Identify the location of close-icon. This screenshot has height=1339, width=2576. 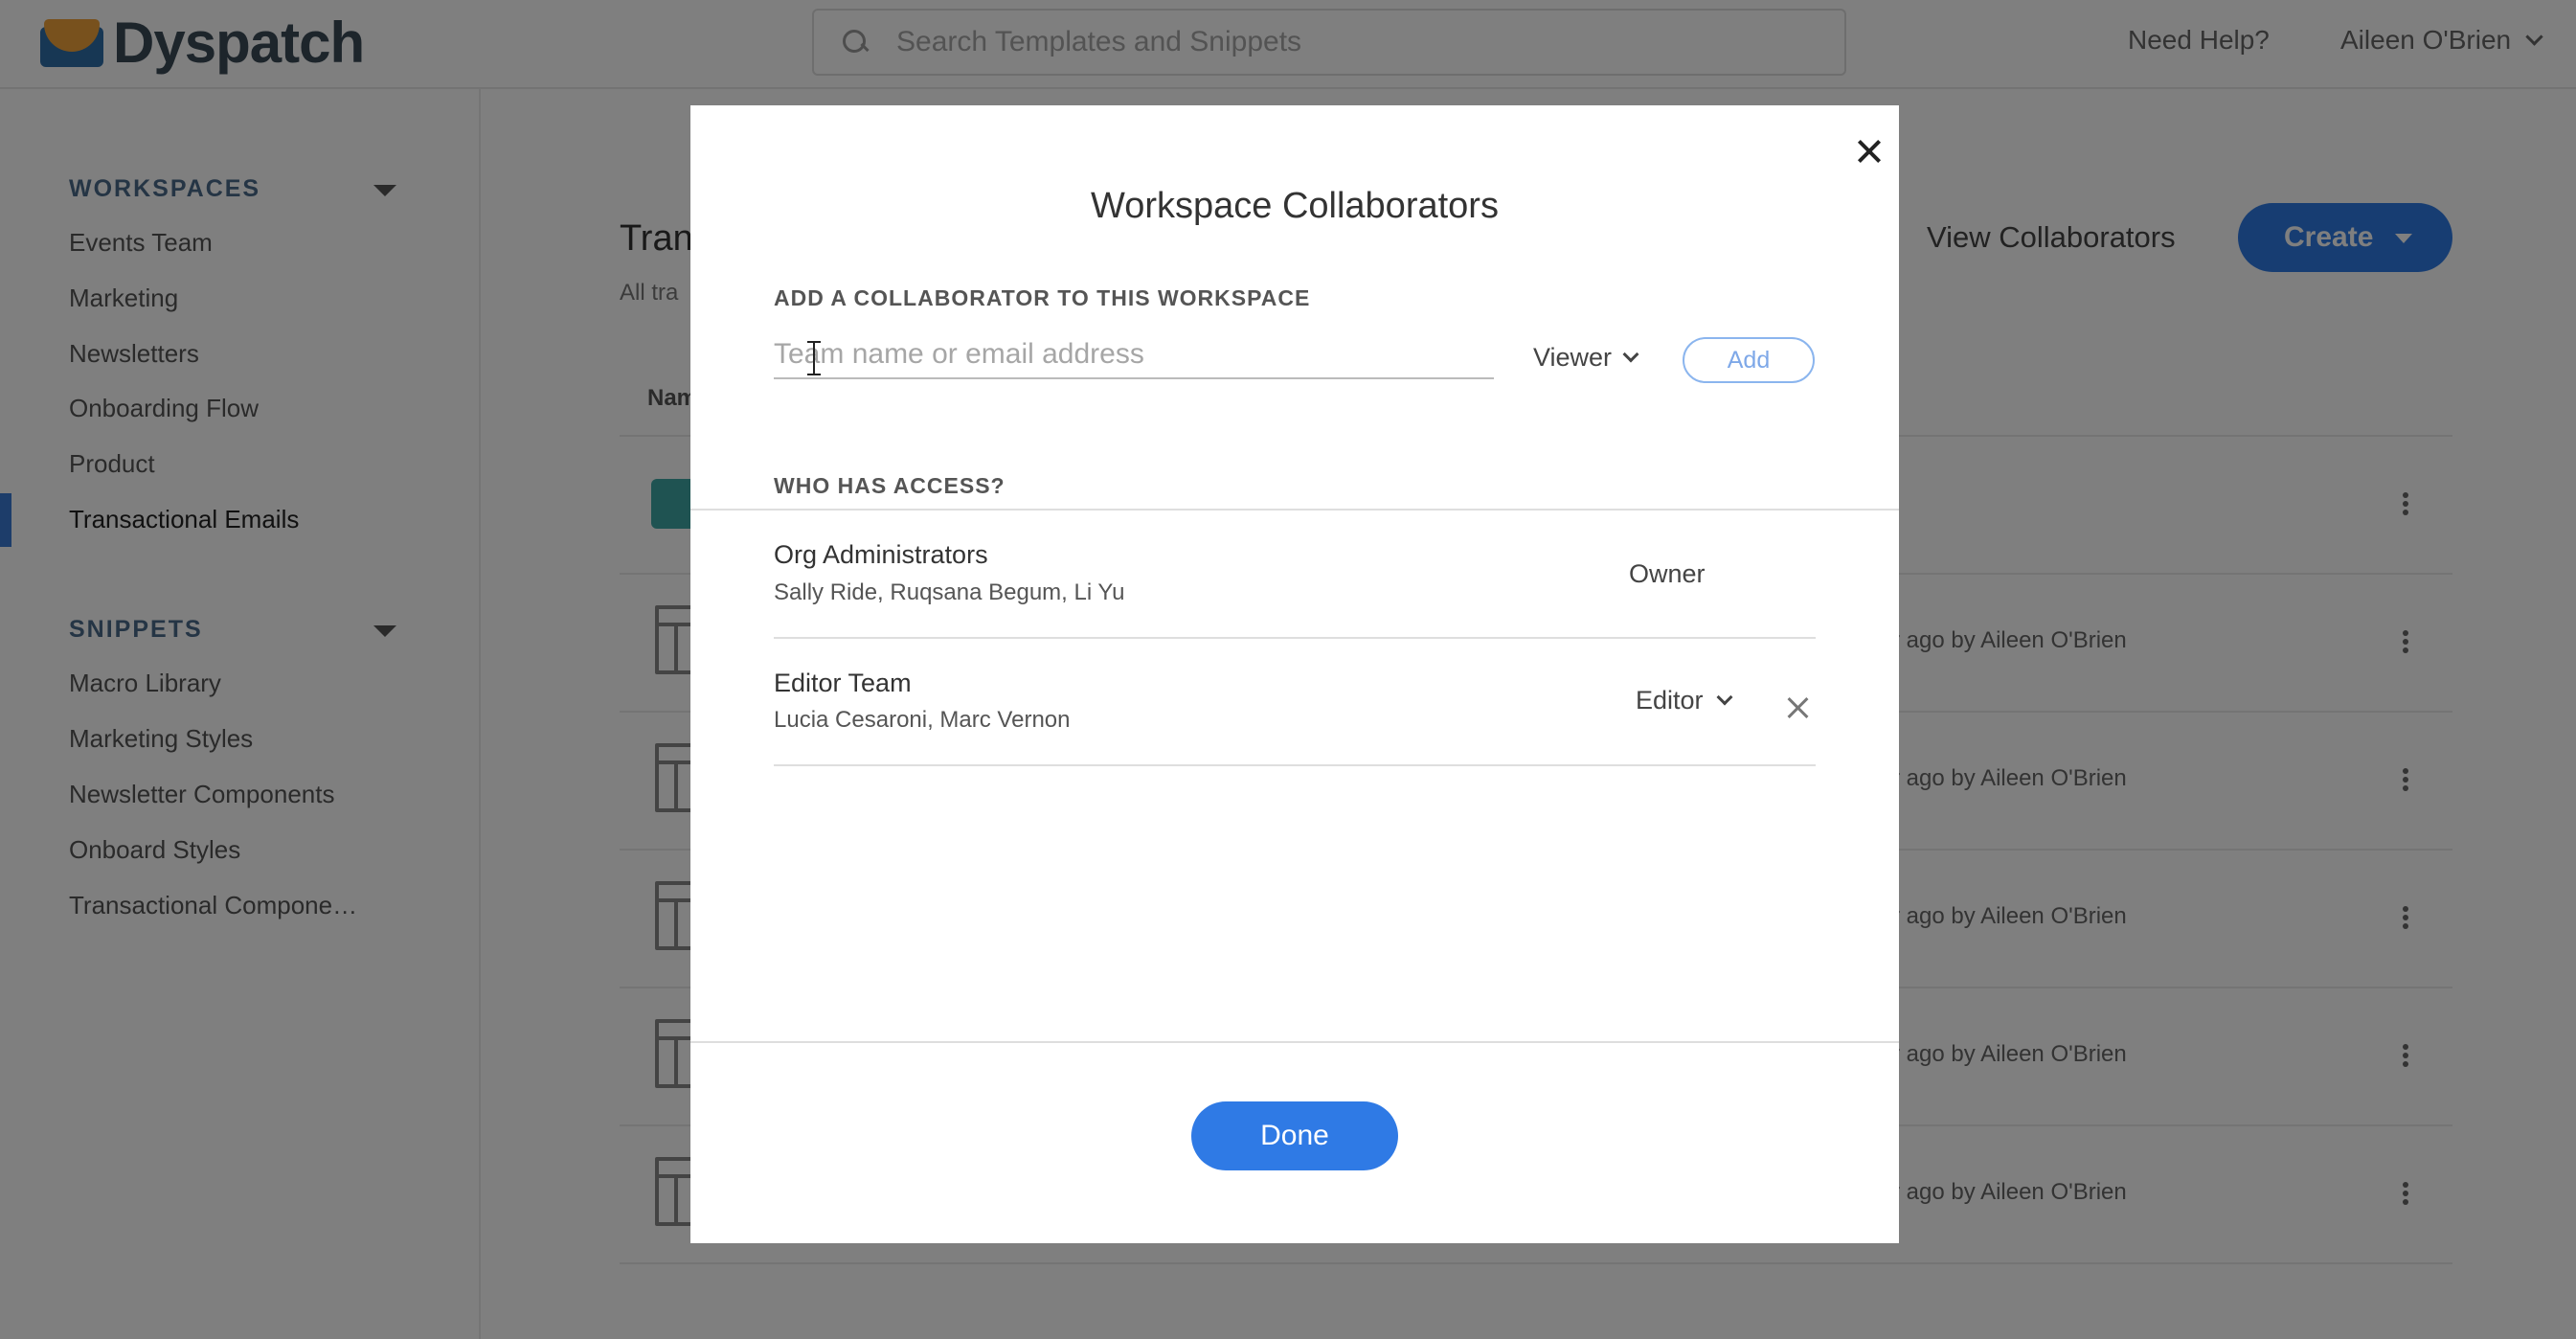
(1870, 151).